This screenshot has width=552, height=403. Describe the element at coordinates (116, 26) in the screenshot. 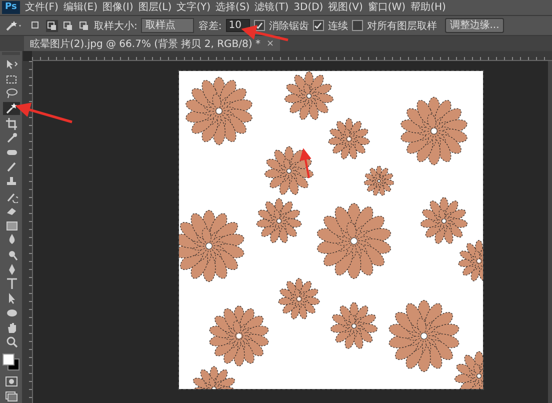

I see `sample-size-label: 取样大小:` at that location.